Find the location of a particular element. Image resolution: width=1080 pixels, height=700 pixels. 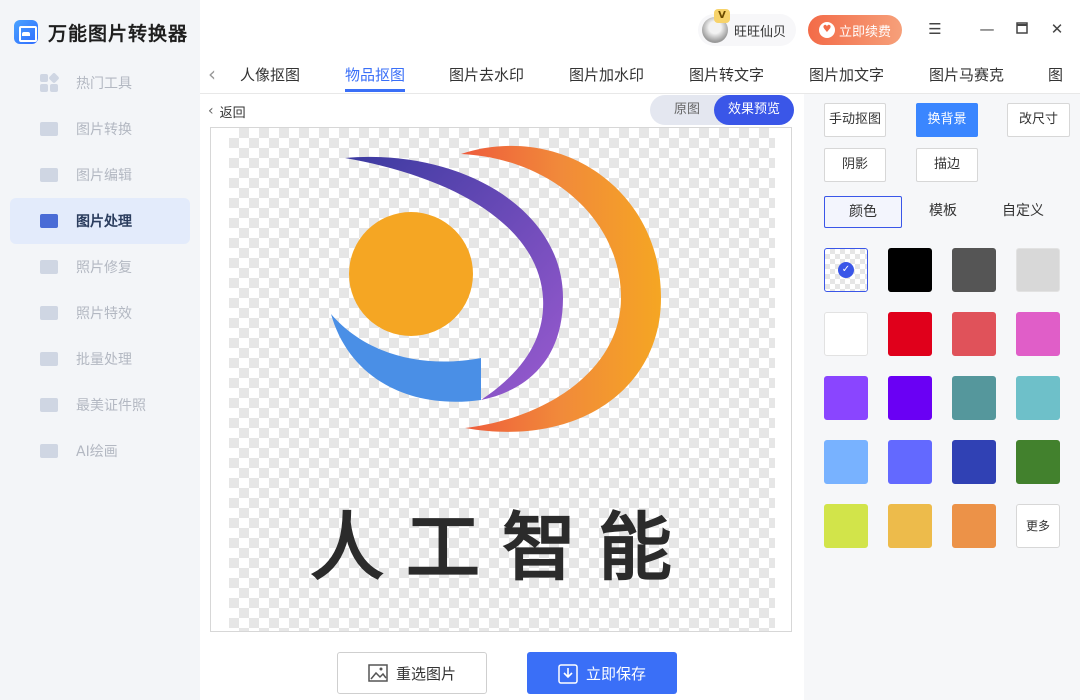

sidebar-item-batch: 批量处理 is located at coordinates (100, 359).